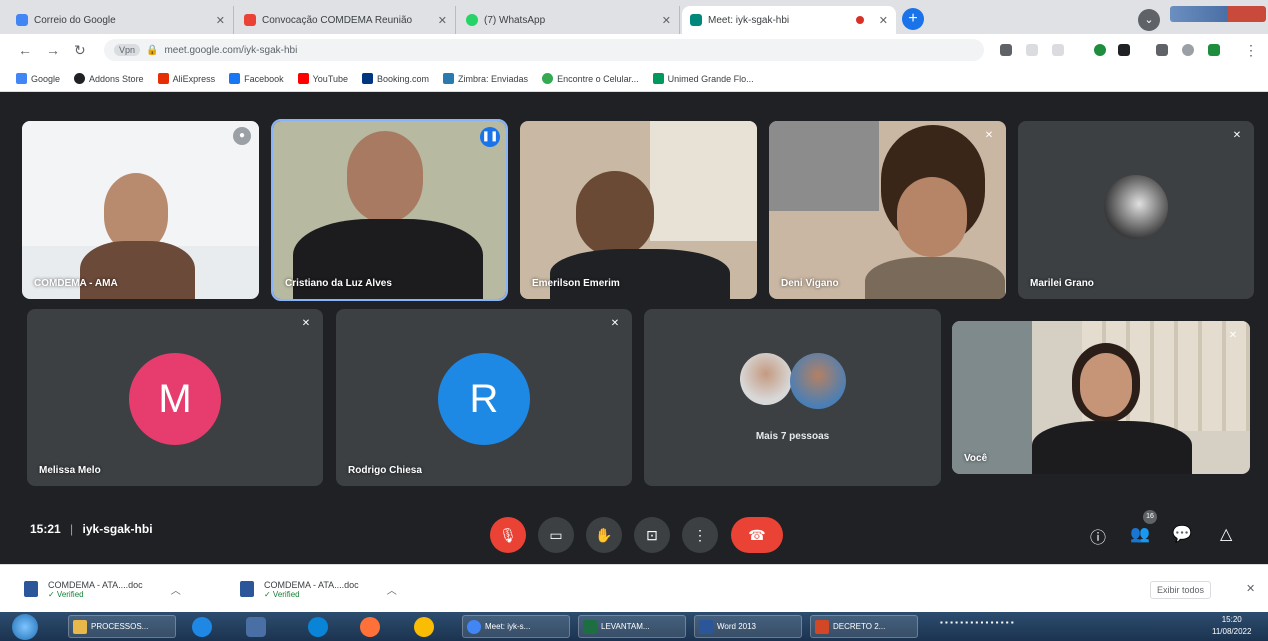 The image size is (1268, 641). What do you see at coordinates (370, 627) in the screenshot?
I see `firefox-icon` at bounding box center [370, 627].